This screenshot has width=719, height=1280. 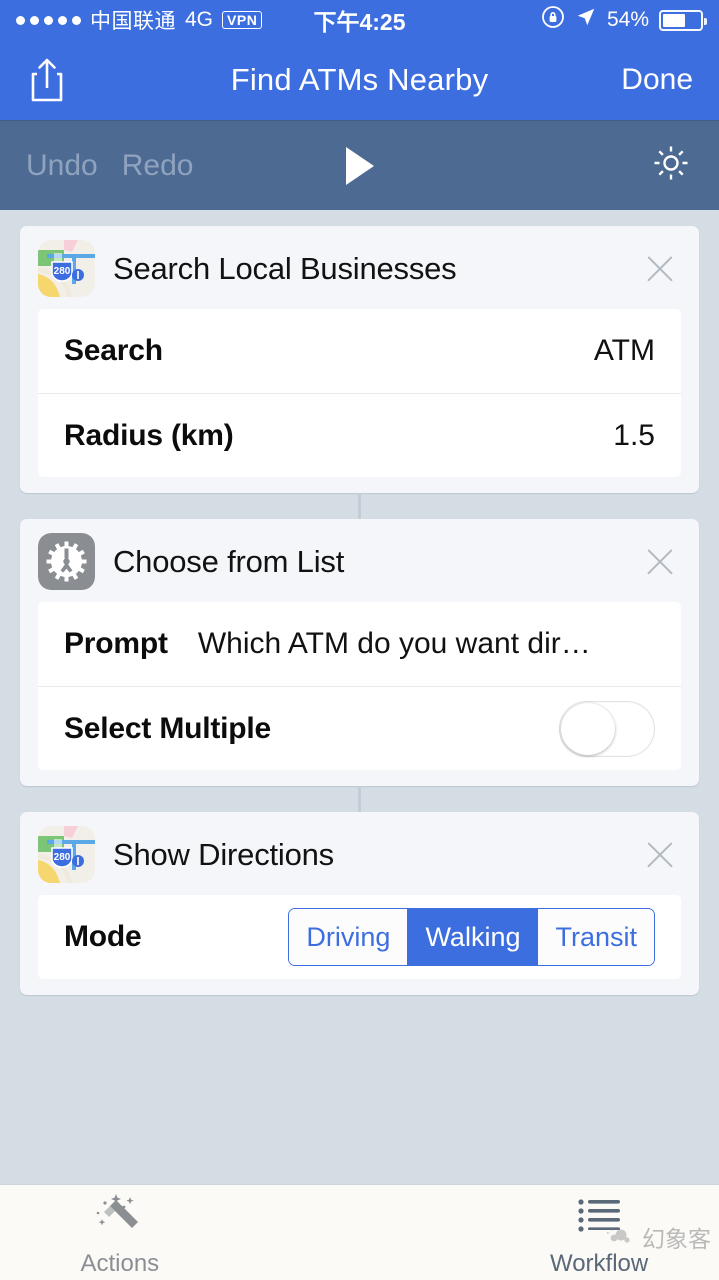 What do you see at coordinates (607, 728) in the screenshot?
I see `select-multiple-toggle` at bounding box center [607, 728].